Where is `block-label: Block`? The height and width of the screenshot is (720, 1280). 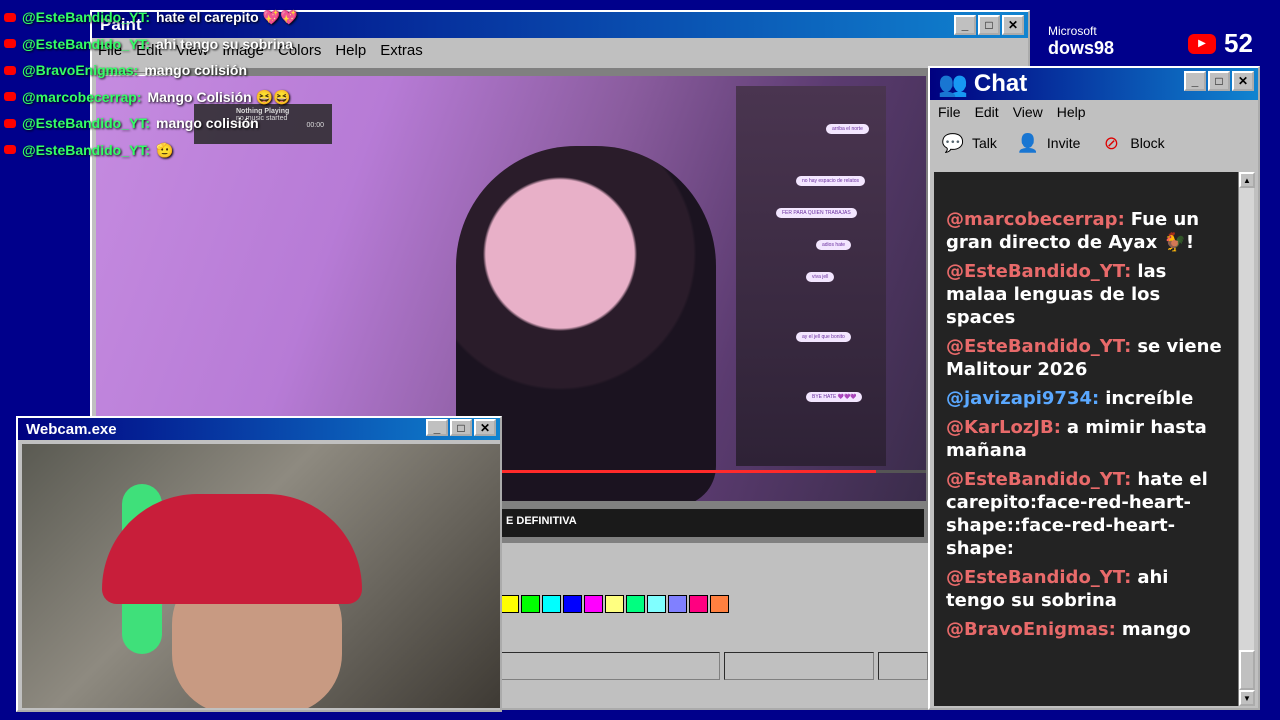
block-label: Block is located at coordinates (1147, 143).